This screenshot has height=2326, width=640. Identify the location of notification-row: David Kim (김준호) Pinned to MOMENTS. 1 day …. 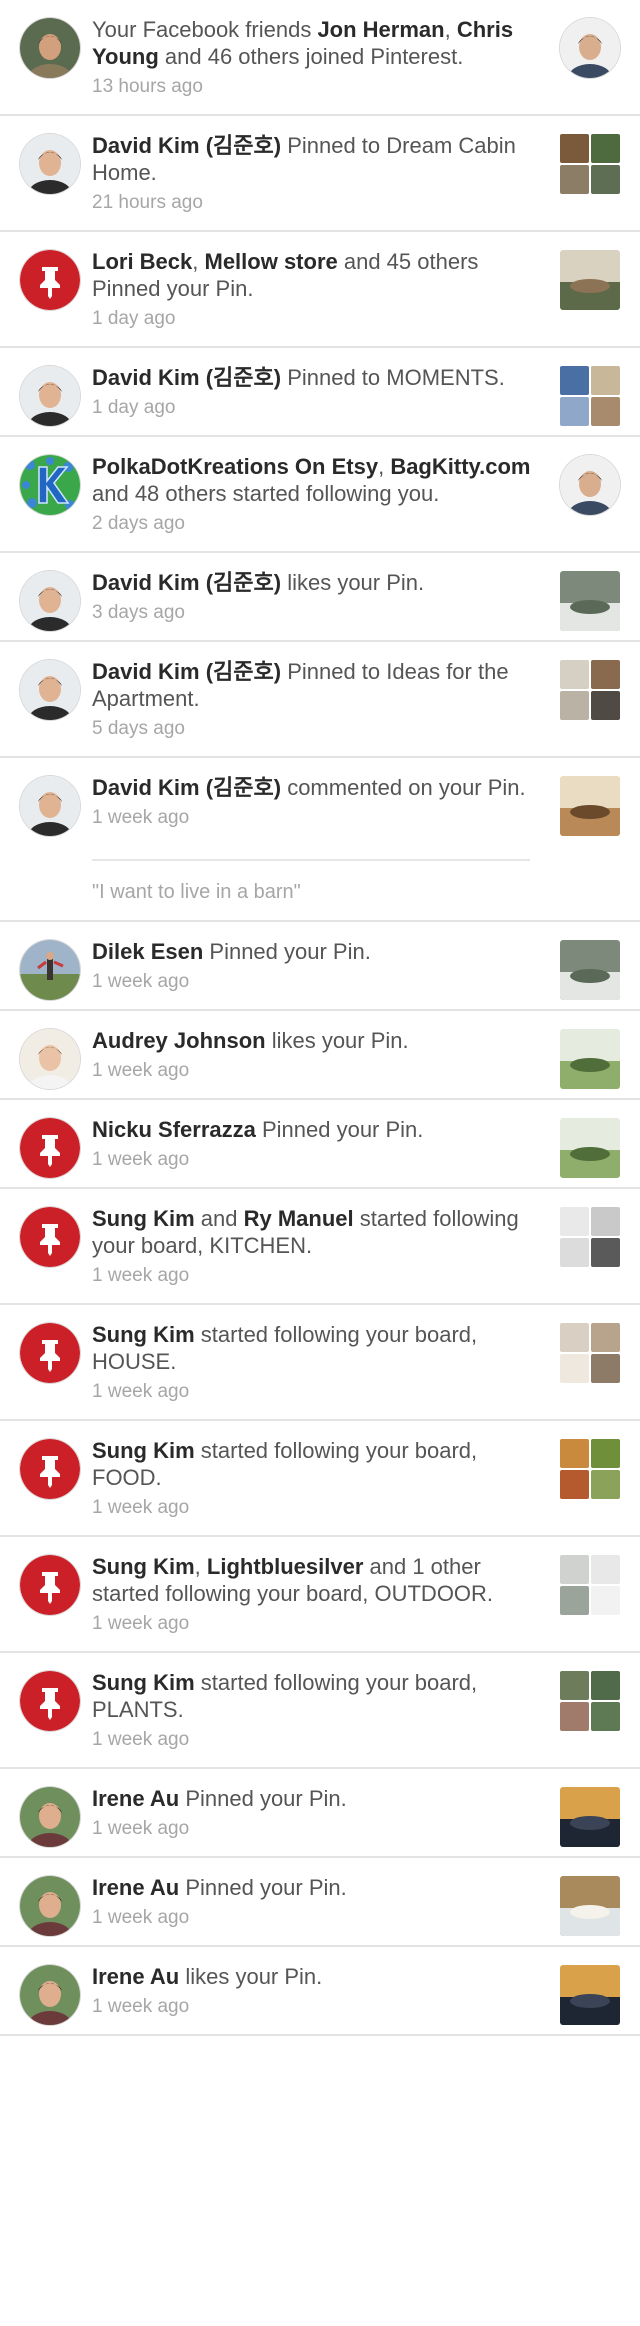
(320, 392).